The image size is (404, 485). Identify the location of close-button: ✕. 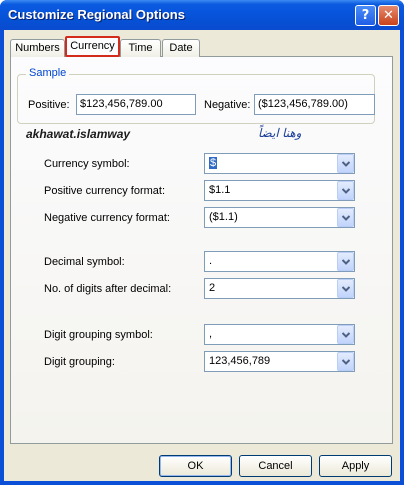
(388, 15).